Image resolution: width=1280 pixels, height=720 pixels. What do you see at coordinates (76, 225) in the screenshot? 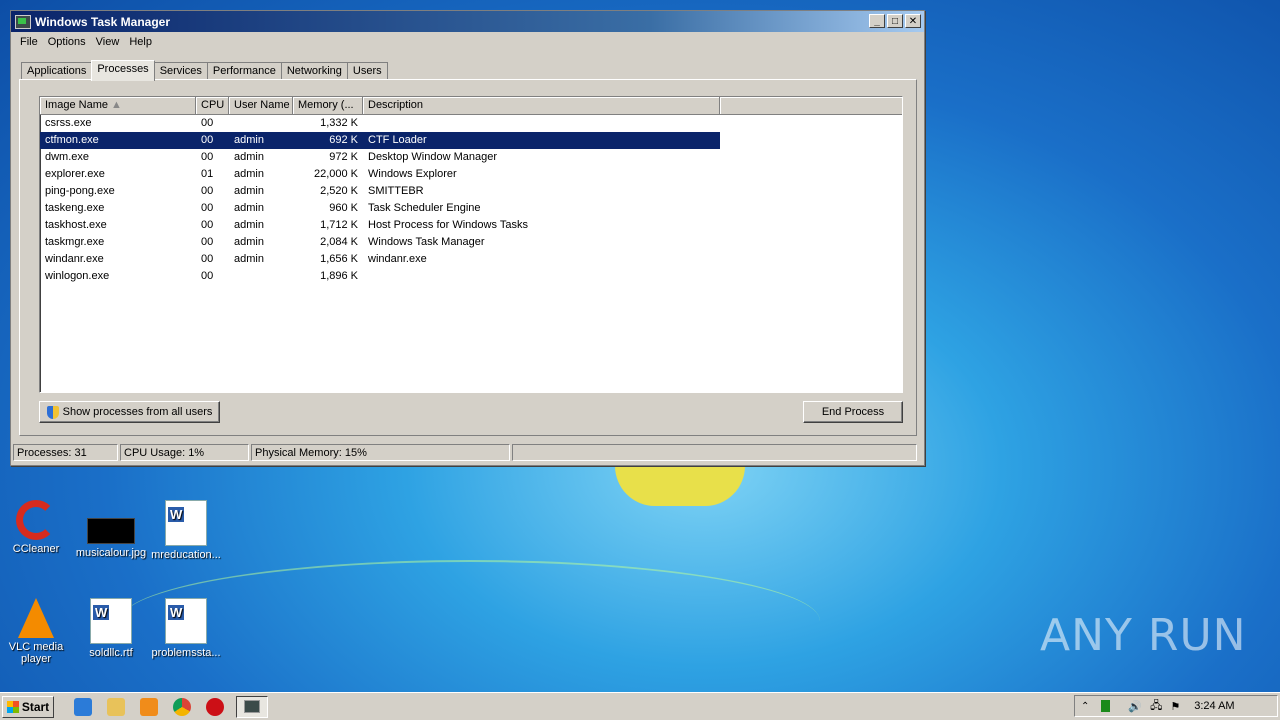
I see `process-image-name: taskhost.exe` at bounding box center [76, 225].